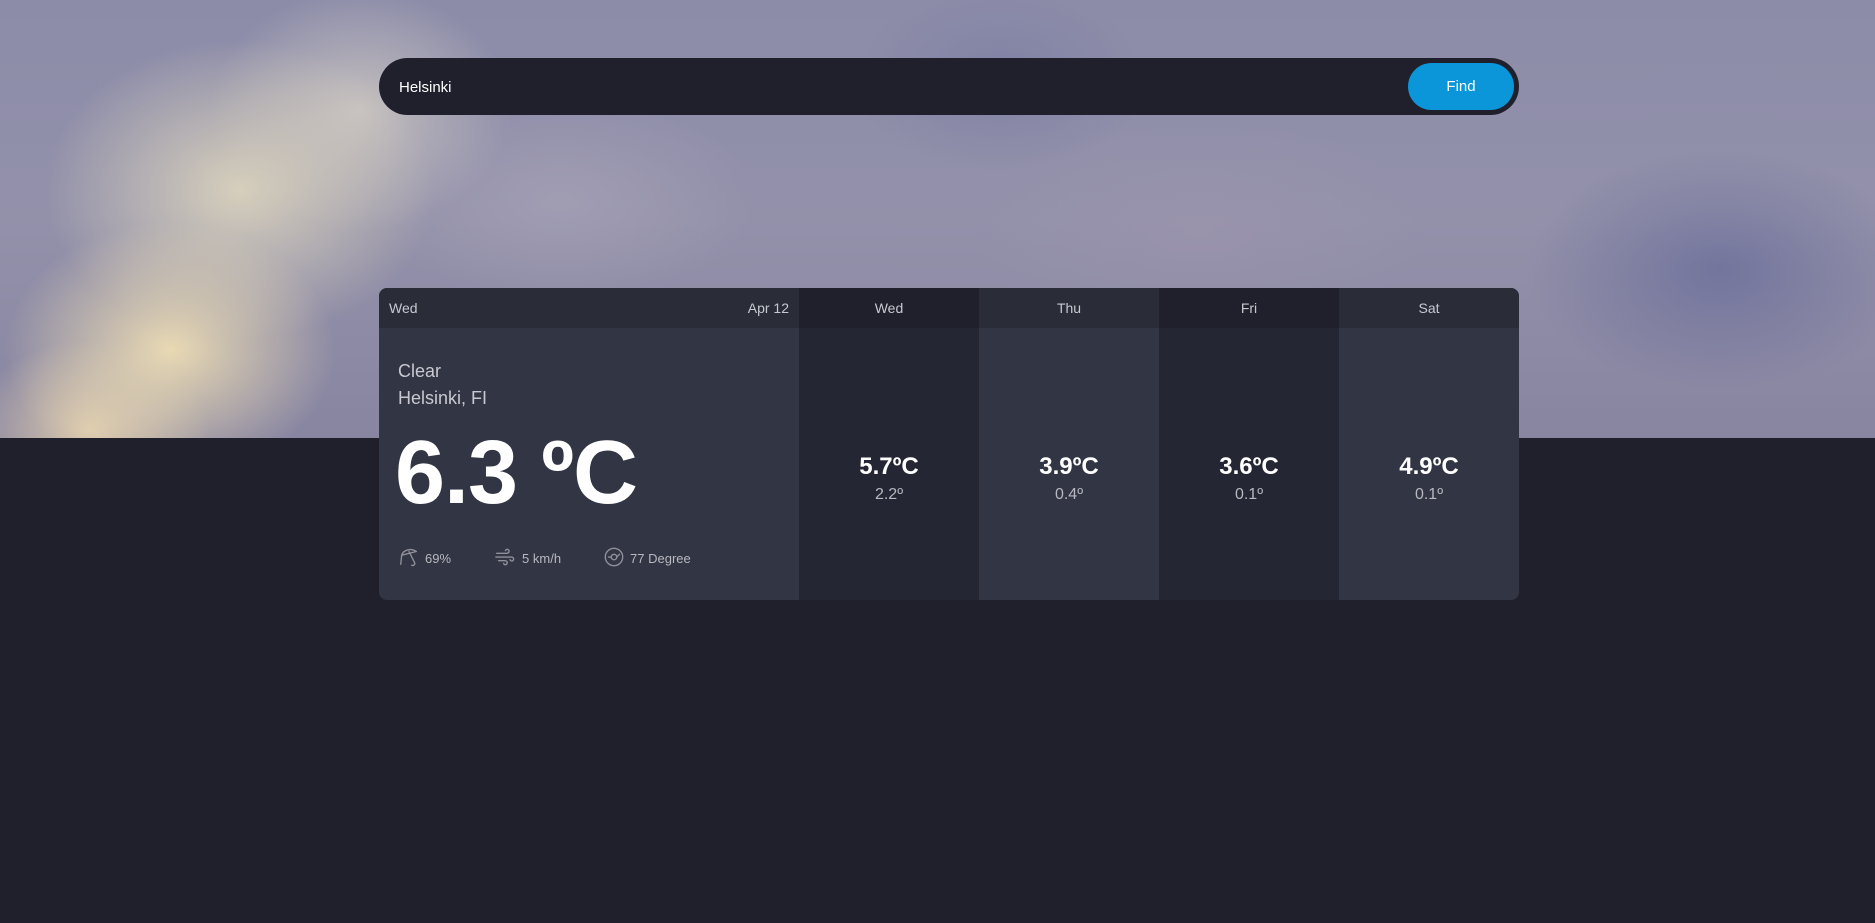 The width and height of the screenshot is (1875, 923). What do you see at coordinates (1249, 444) in the screenshot?
I see `forecast-day: Fri 3.6ºC 0.1º` at bounding box center [1249, 444].